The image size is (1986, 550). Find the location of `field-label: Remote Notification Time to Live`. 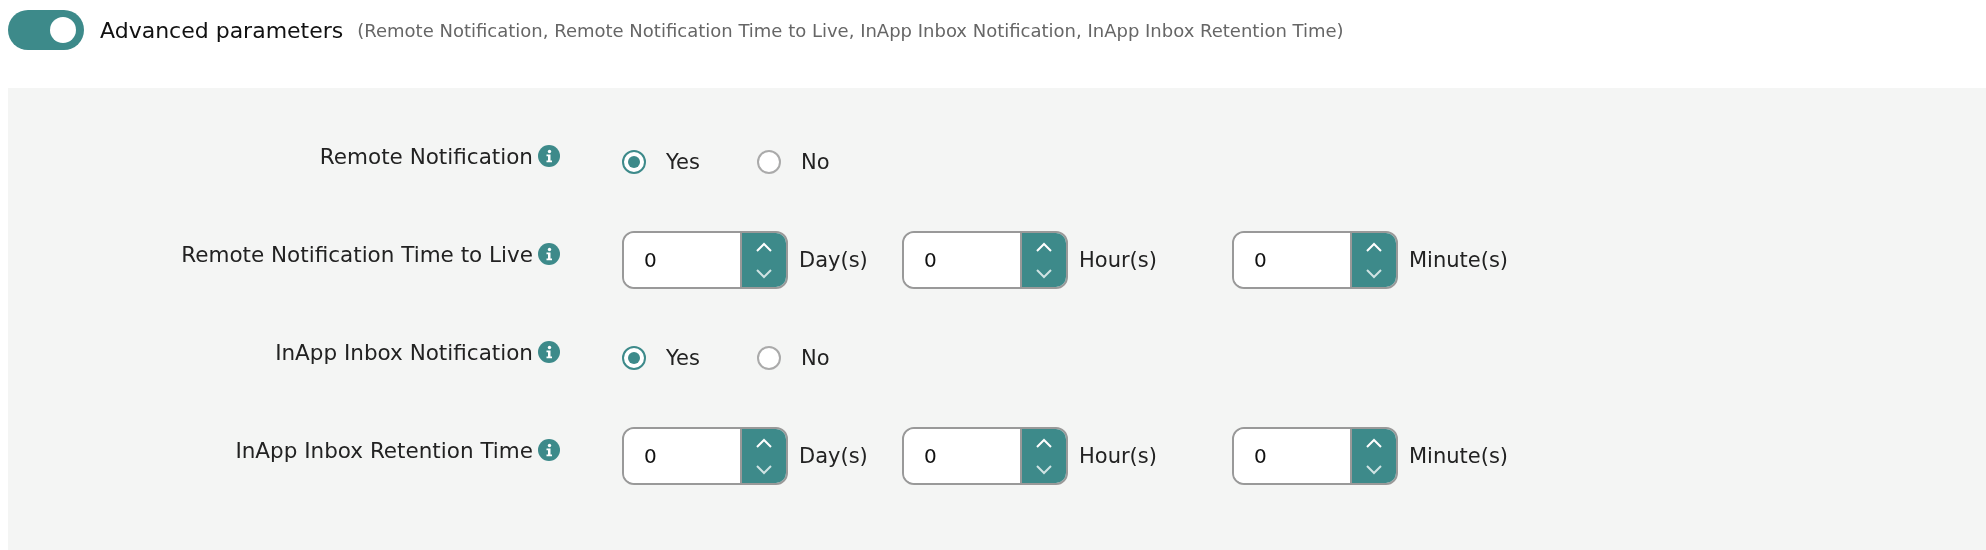

field-label: Remote Notification Time to Live is located at coordinates (357, 254).